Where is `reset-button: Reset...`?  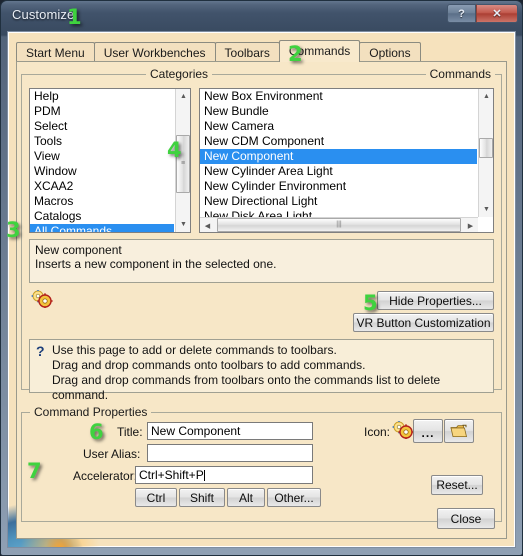 reset-button: Reset... is located at coordinates (457, 485).